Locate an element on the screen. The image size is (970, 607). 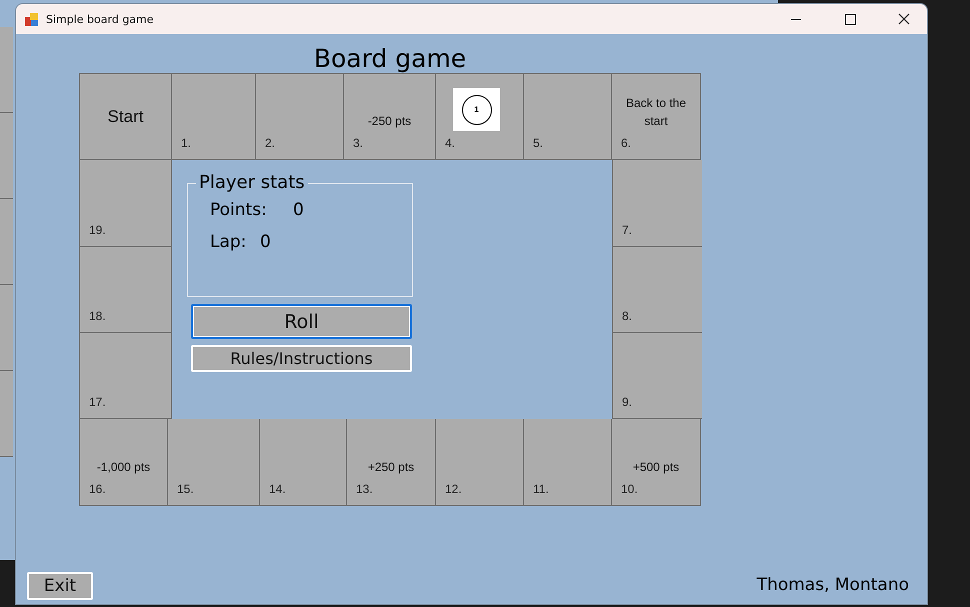
square-number: 5. is located at coordinates (538, 143).